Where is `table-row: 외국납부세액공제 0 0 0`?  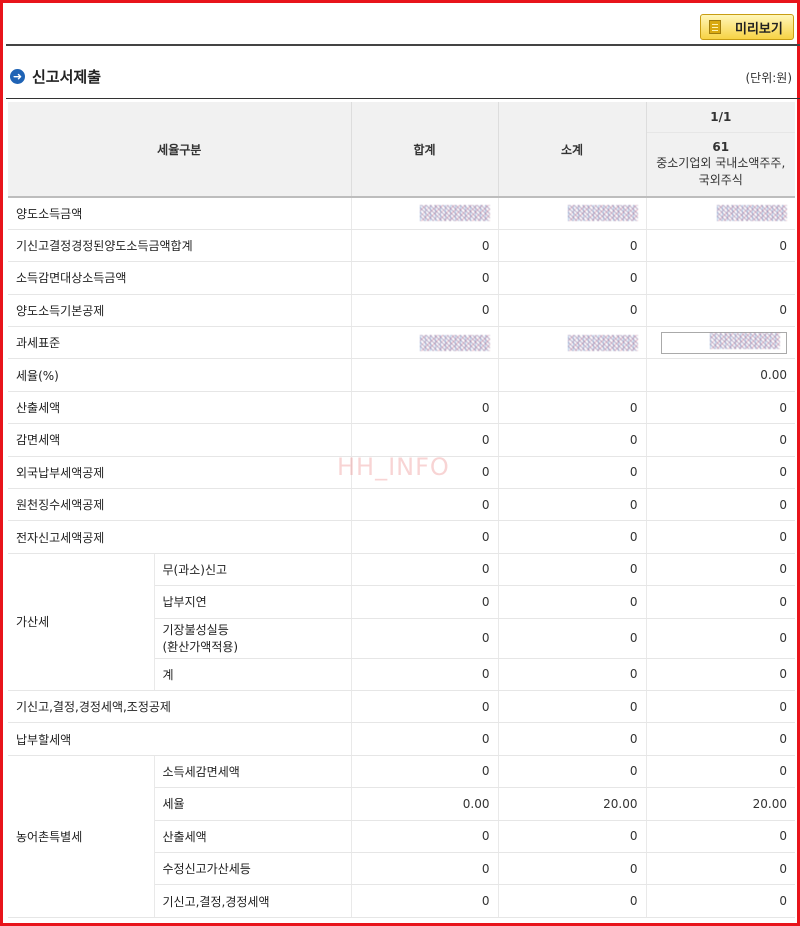 table-row: 외국납부세액공제 0 0 0 is located at coordinates (402, 473).